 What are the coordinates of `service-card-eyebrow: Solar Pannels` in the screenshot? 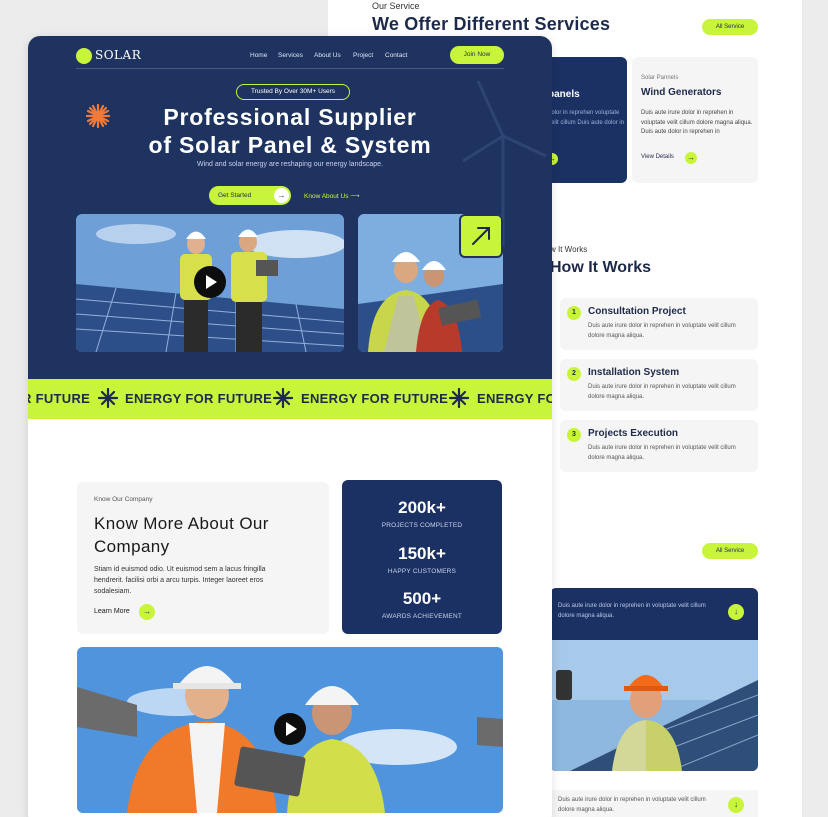 It's located at (660, 78).